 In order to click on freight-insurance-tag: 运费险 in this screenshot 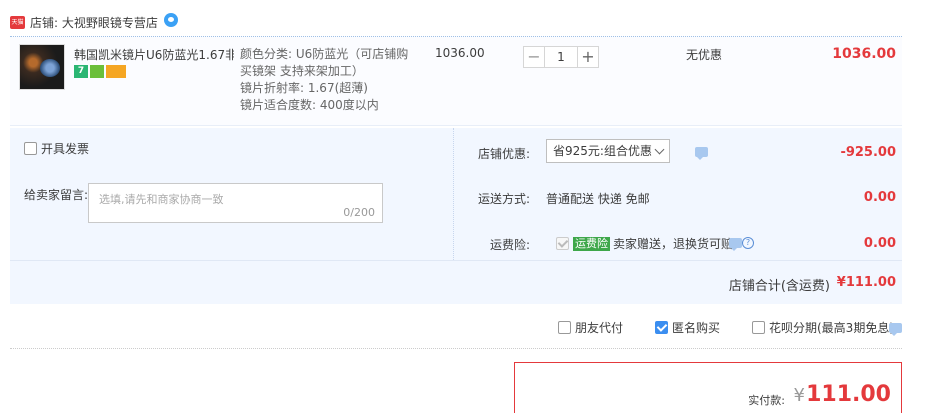, I will do `click(591, 243)`.